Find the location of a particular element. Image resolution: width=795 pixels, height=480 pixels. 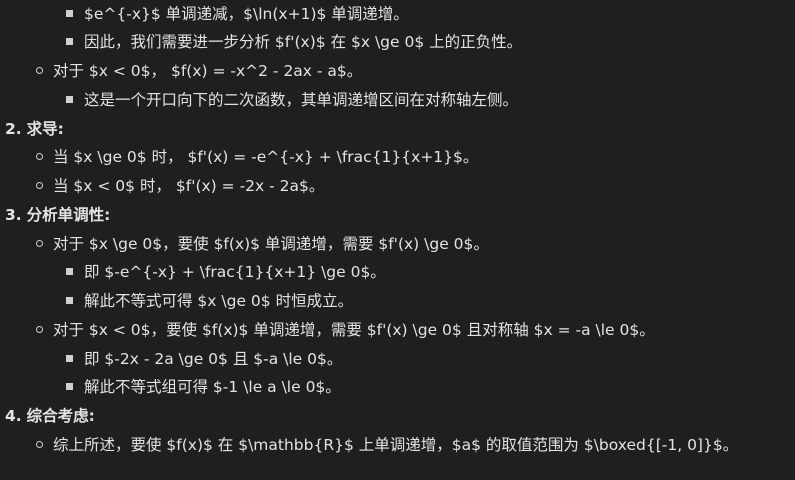

list-item: 即 $-e^{-x} + \frac{1}{x+1} \ge 0$。 is located at coordinates (226, 272).